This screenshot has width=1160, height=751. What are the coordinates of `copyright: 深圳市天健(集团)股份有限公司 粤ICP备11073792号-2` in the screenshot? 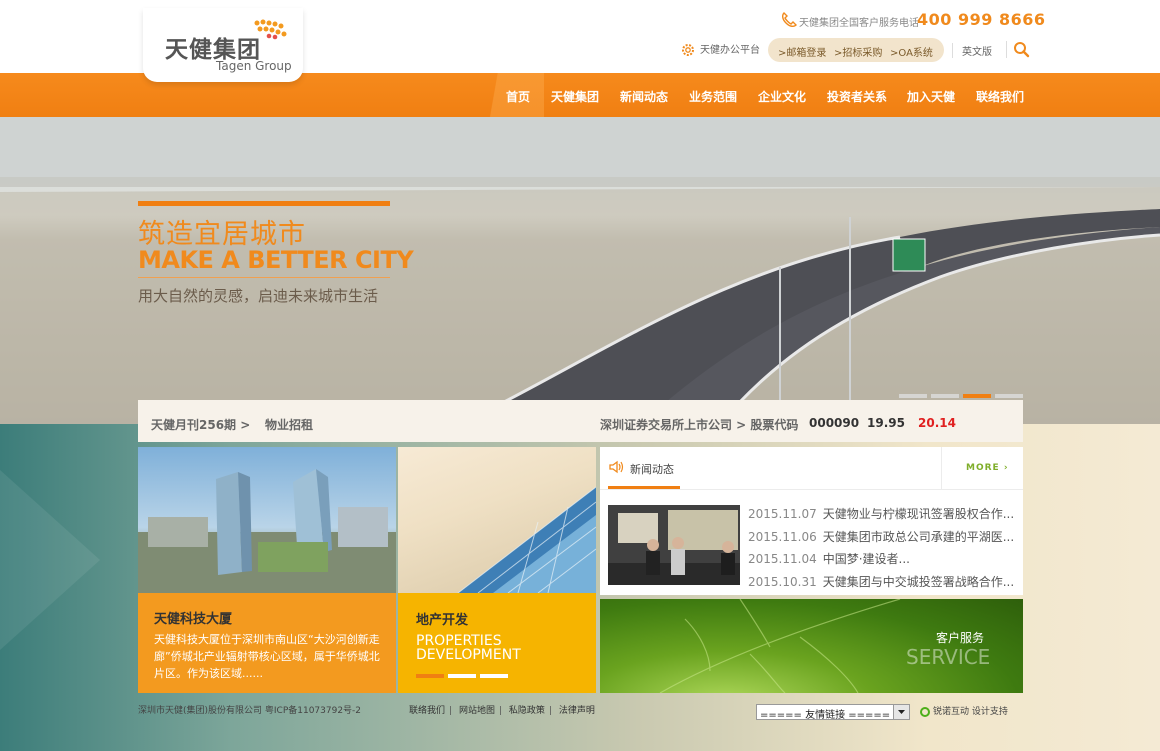 It's located at (250, 711).